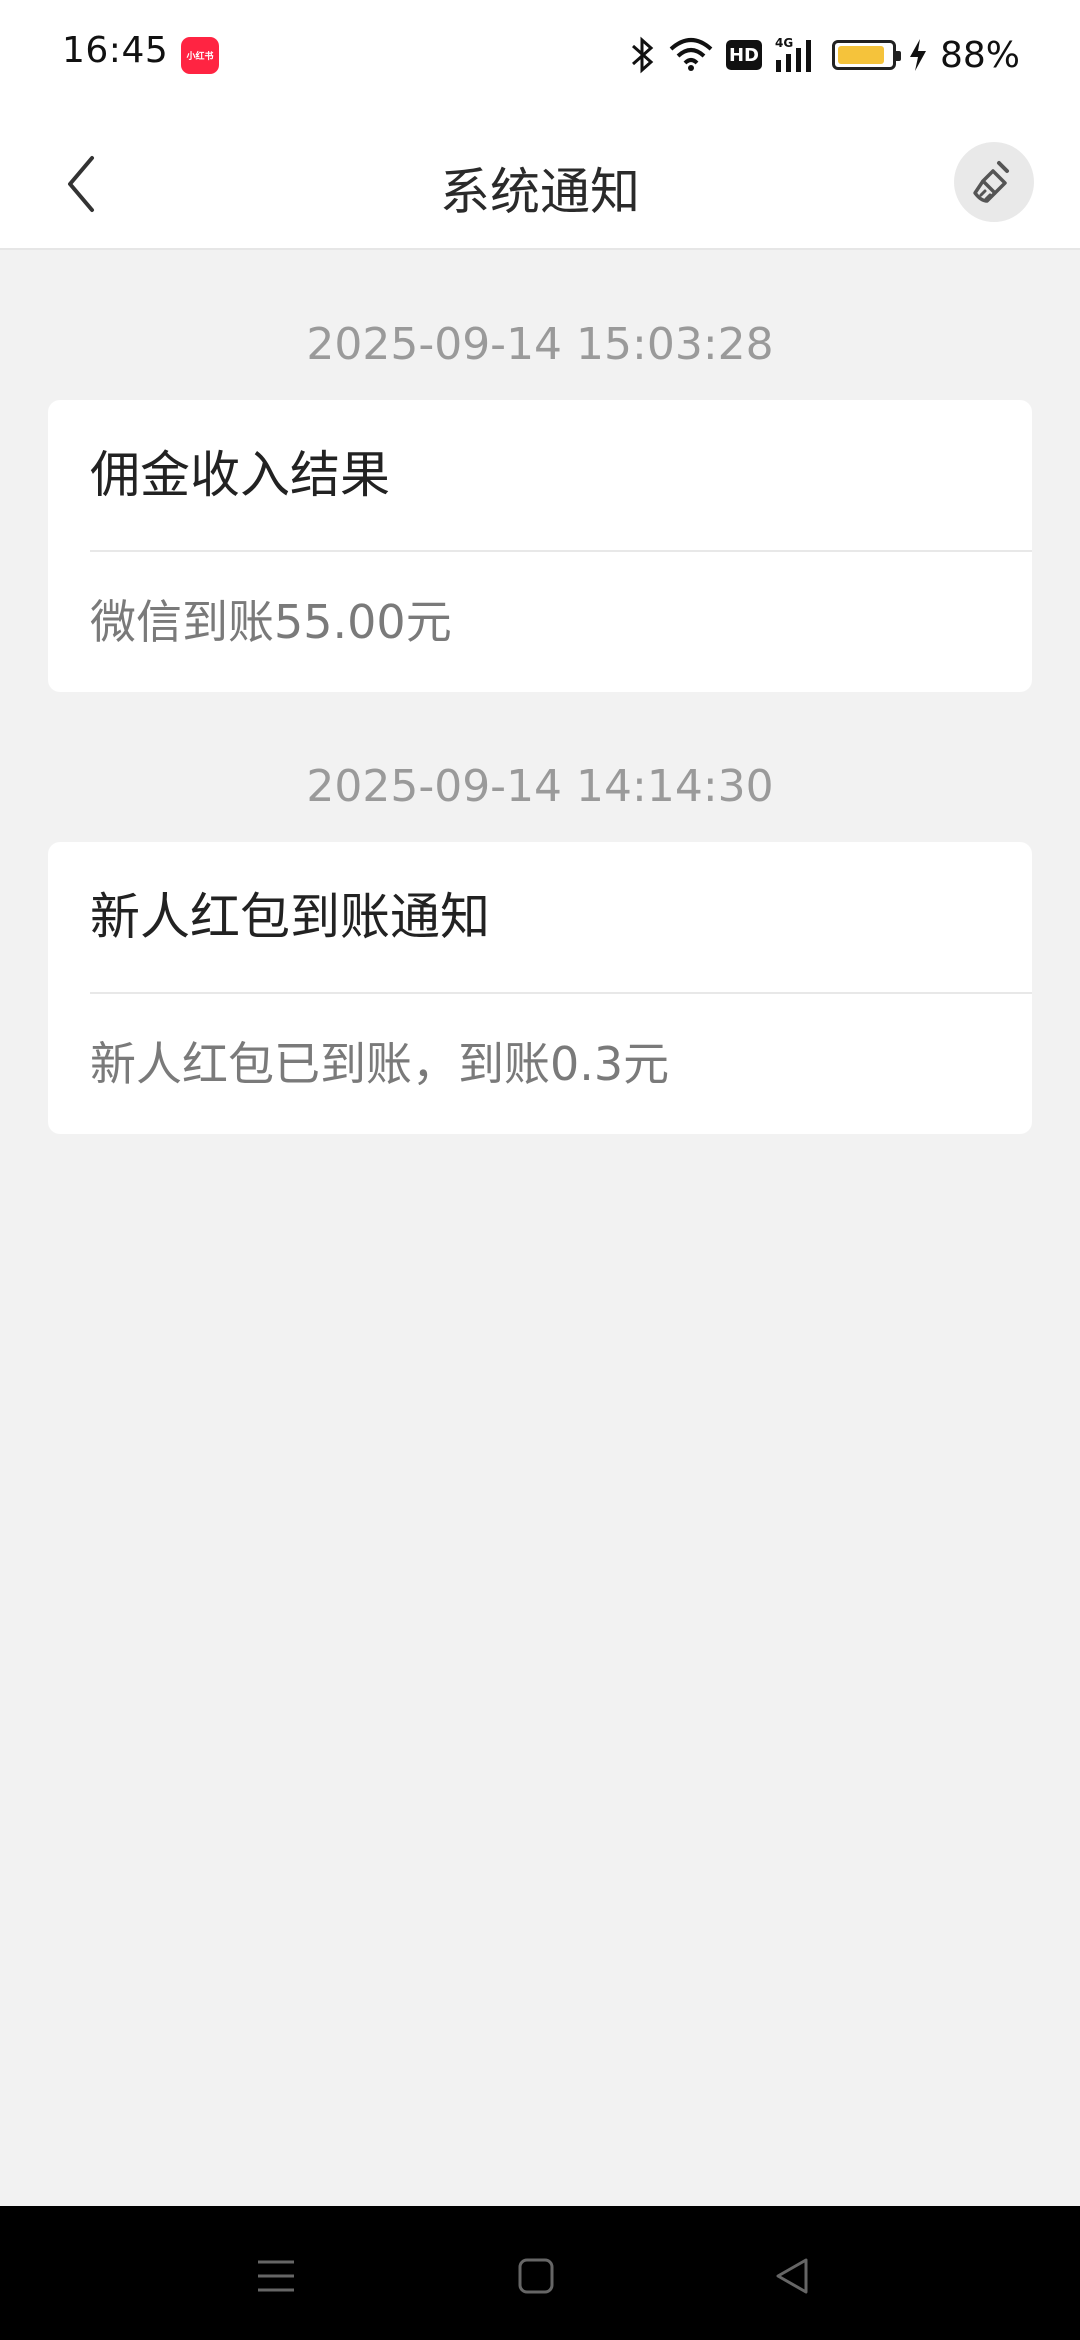 This screenshot has width=1080, height=2340. I want to click on notification-timestamp: 2025-09-14 15:03:28, so click(540, 344).